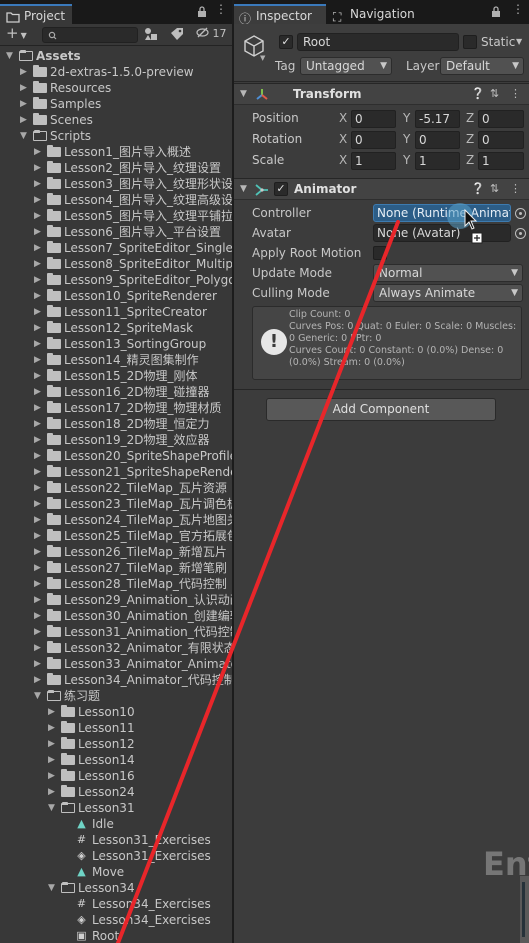 The width and height of the screenshot is (529, 943). What do you see at coordinates (90, 35) in the screenshot?
I see `search-input` at bounding box center [90, 35].